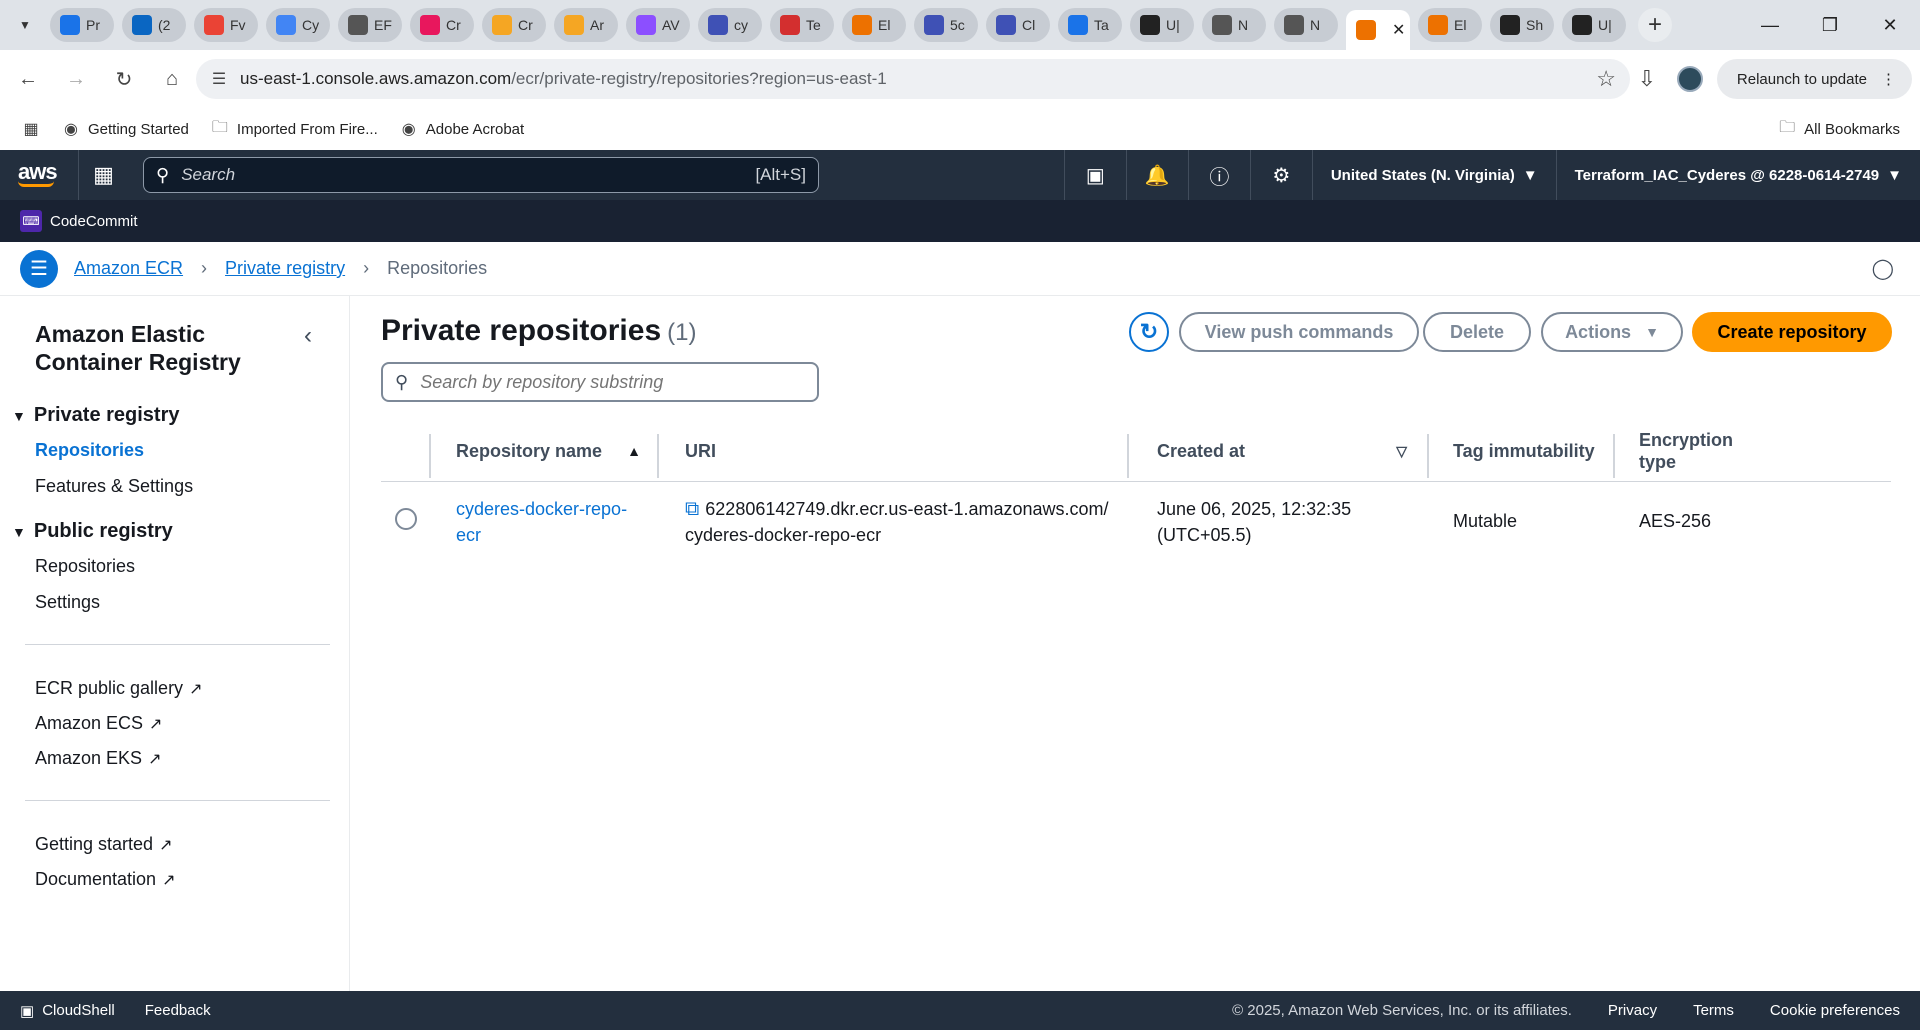  I want to click on browser-tab: ✕, so click(1378, 30).